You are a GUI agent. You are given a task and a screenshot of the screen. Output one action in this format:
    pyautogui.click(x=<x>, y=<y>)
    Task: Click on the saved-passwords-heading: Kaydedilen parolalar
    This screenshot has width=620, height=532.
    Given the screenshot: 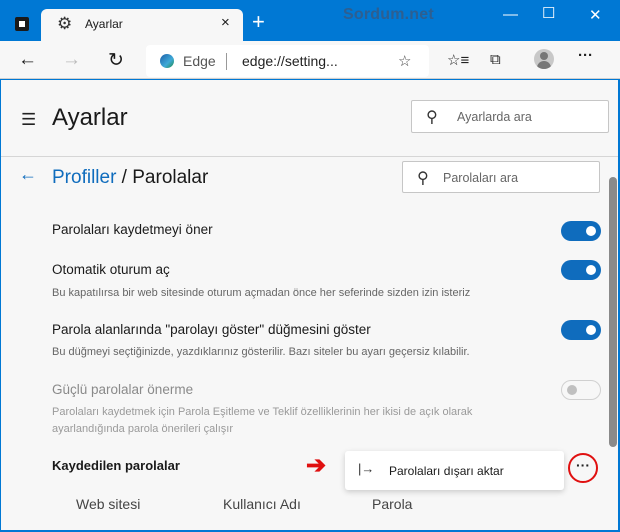 What is the action you would take?
    pyautogui.click(x=116, y=465)
    